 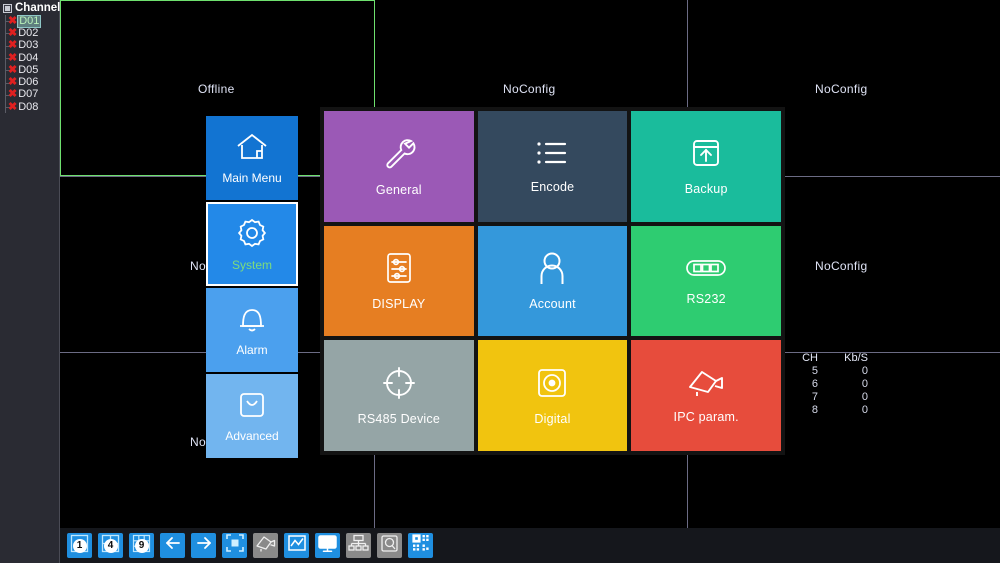 I want to click on channel-label: D06, so click(x=28, y=82).